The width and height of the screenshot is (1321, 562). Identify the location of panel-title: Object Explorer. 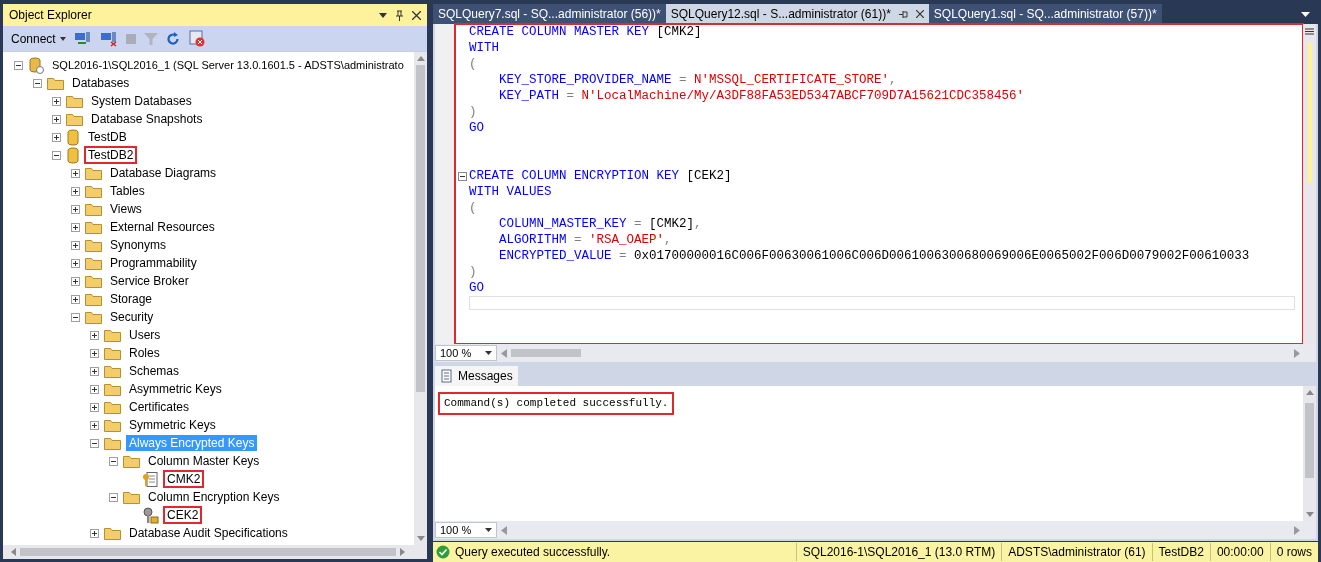
(50, 15).